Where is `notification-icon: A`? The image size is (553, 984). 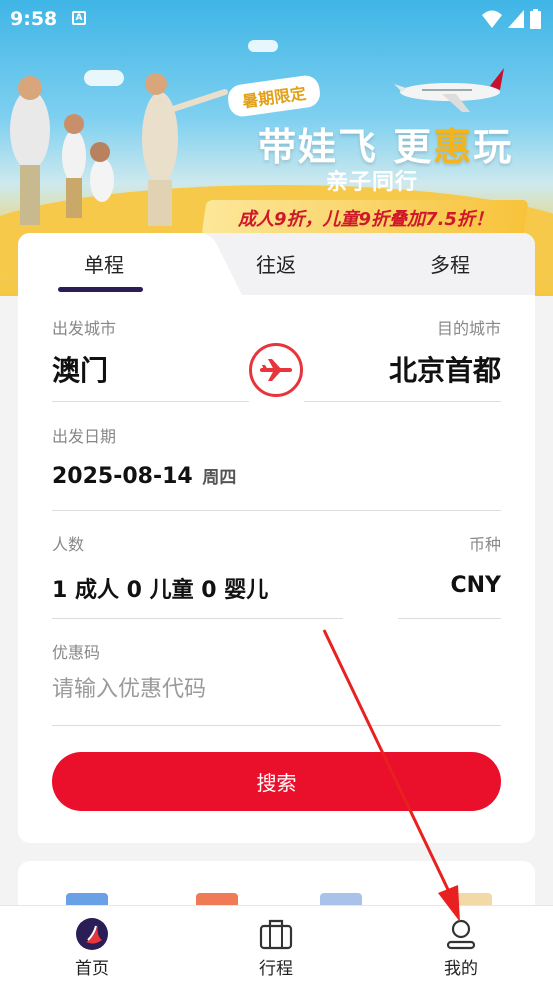 notification-icon: A is located at coordinates (79, 18).